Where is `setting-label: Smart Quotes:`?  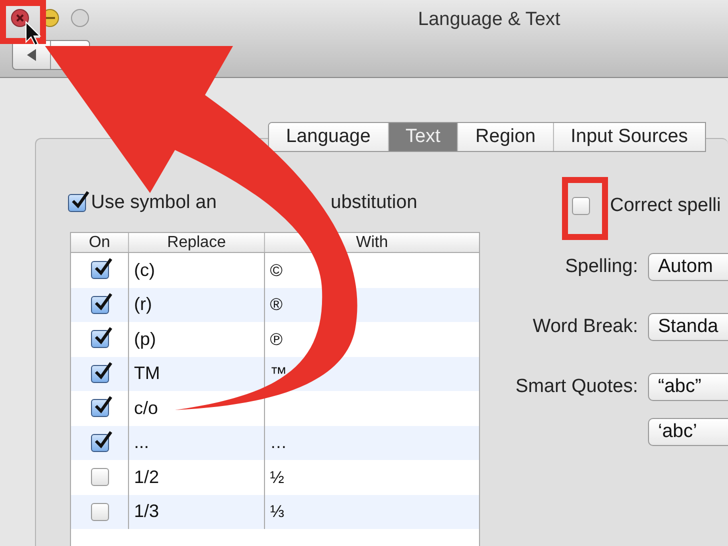
setting-label: Smart Quotes: is located at coordinates (577, 386).